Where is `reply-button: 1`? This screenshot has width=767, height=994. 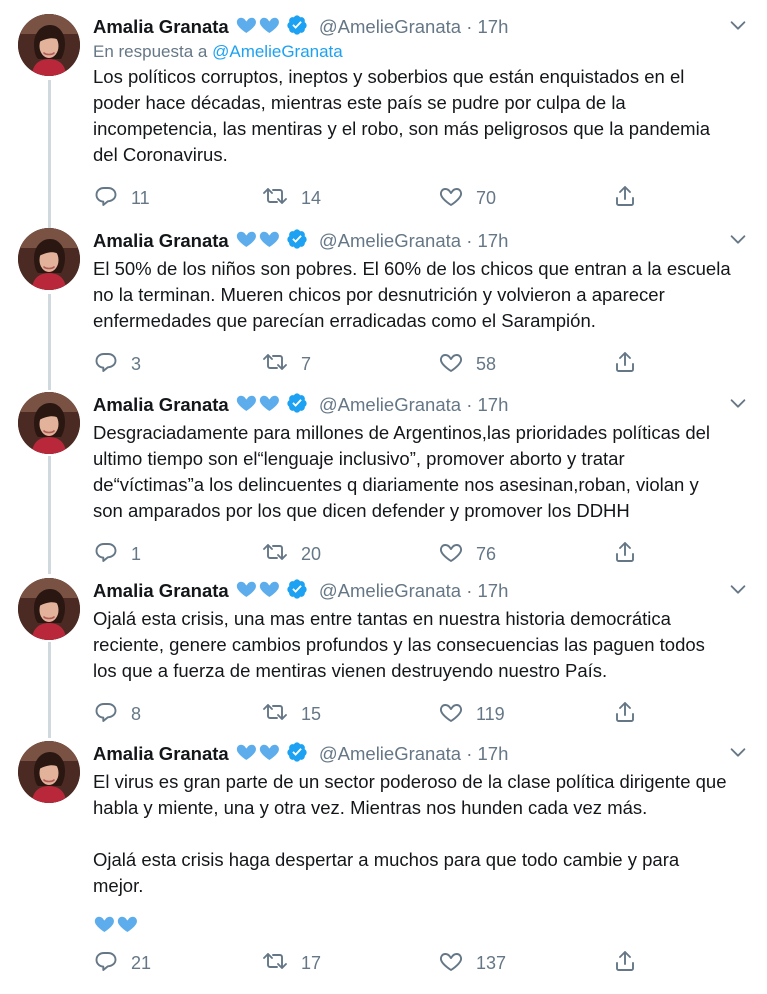 reply-button: 1 is located at coordinates (117, 554).